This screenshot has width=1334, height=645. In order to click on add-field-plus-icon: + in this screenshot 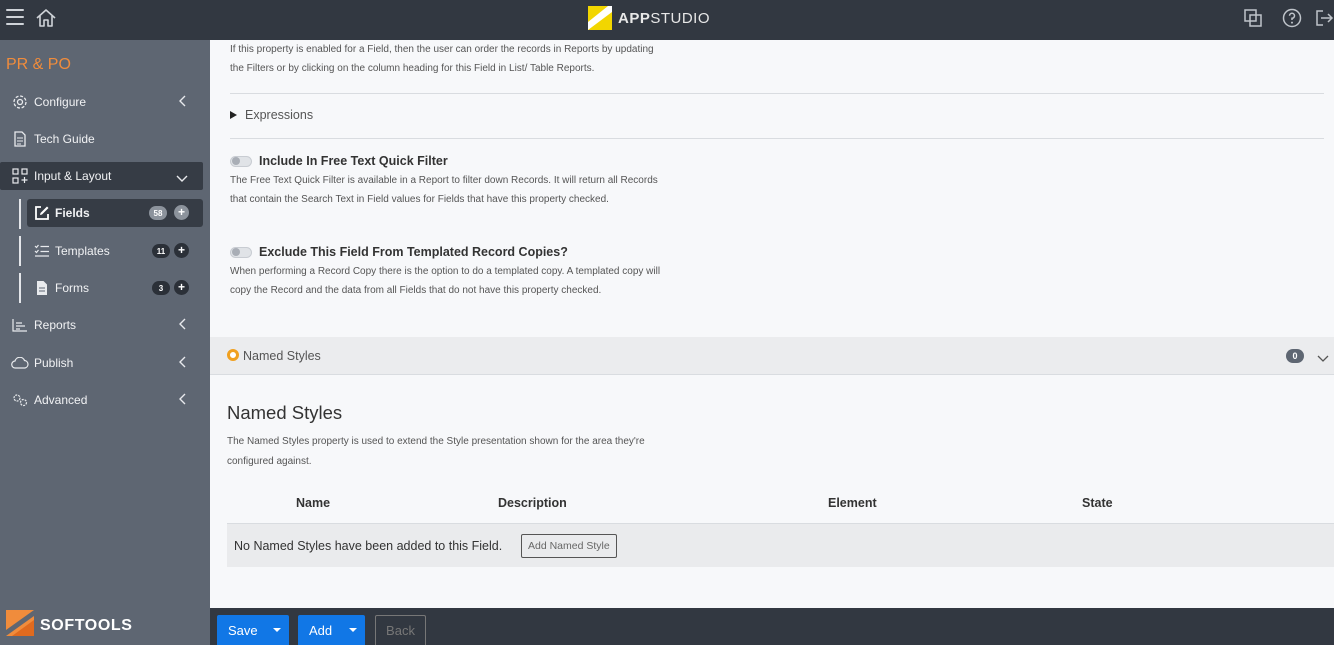, I will do `click(181, 212)`.